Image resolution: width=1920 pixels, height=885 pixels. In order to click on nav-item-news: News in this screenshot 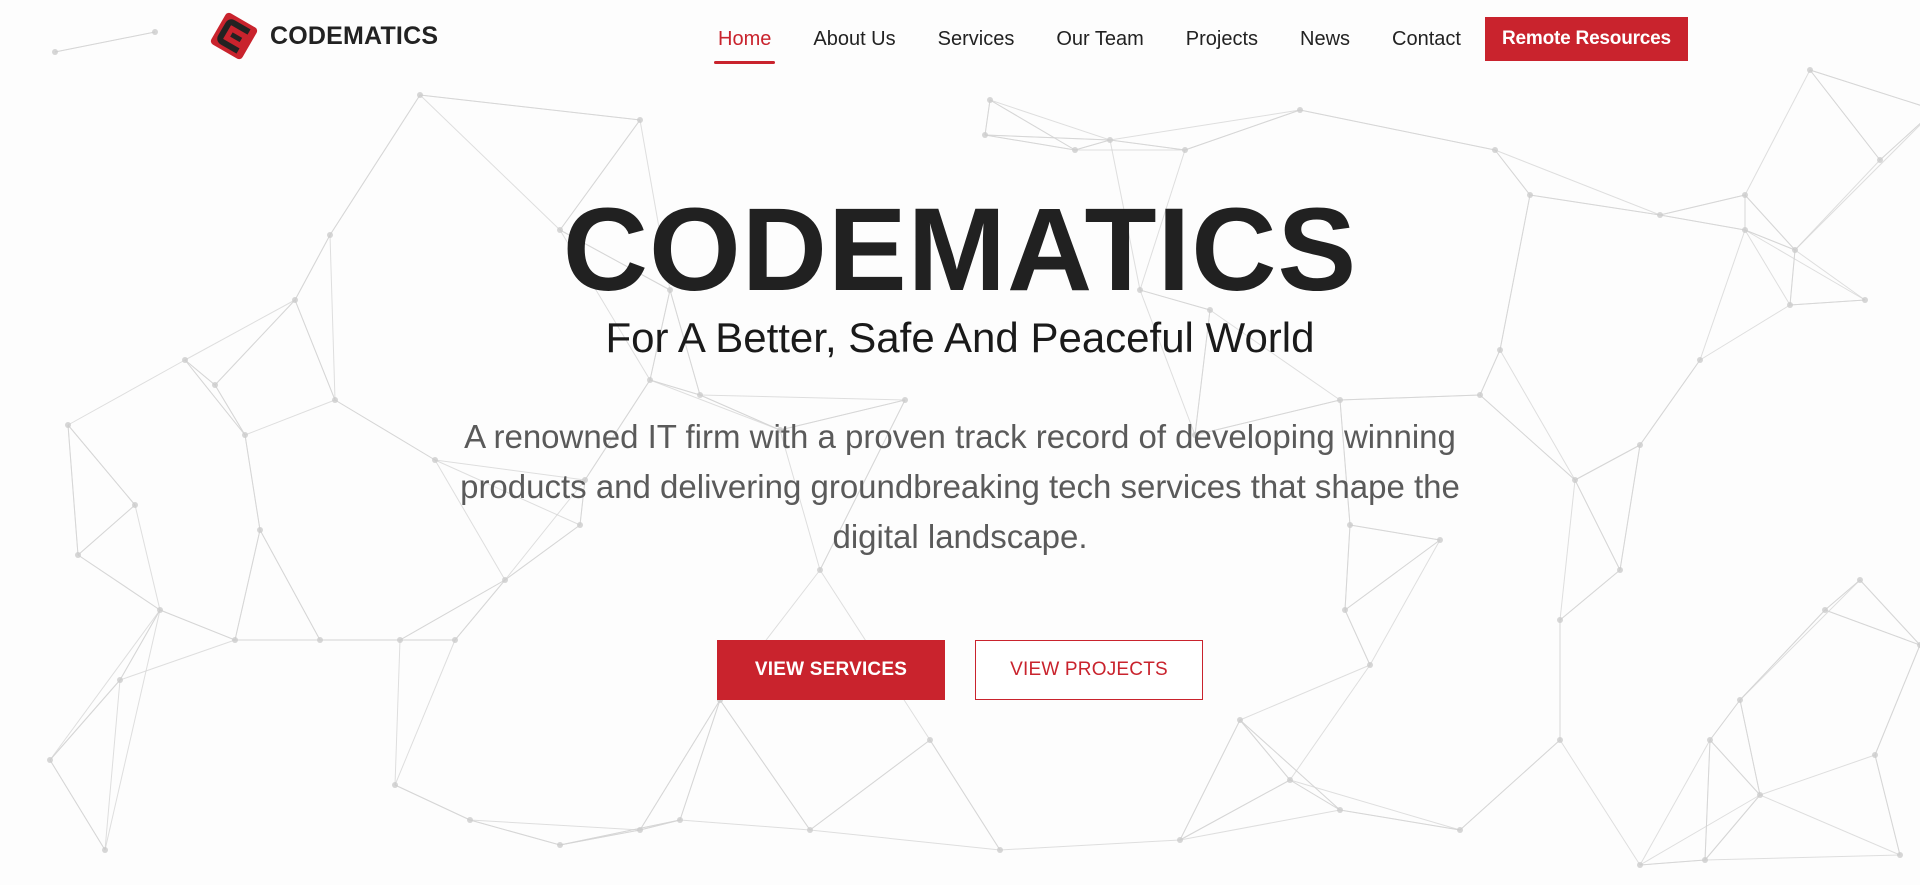, I will do `click(1325, 39)`.